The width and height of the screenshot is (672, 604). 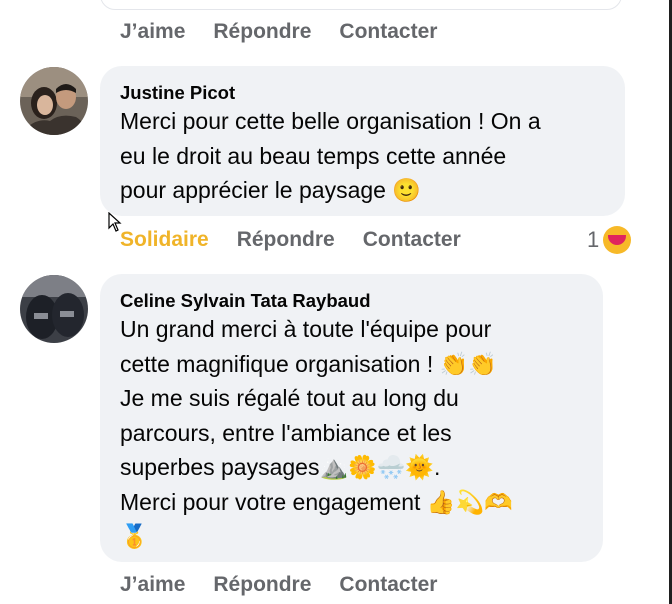 I want to click on previous-comment-actions: J’aime Répondre Contacter, so click(x=292, y=32).